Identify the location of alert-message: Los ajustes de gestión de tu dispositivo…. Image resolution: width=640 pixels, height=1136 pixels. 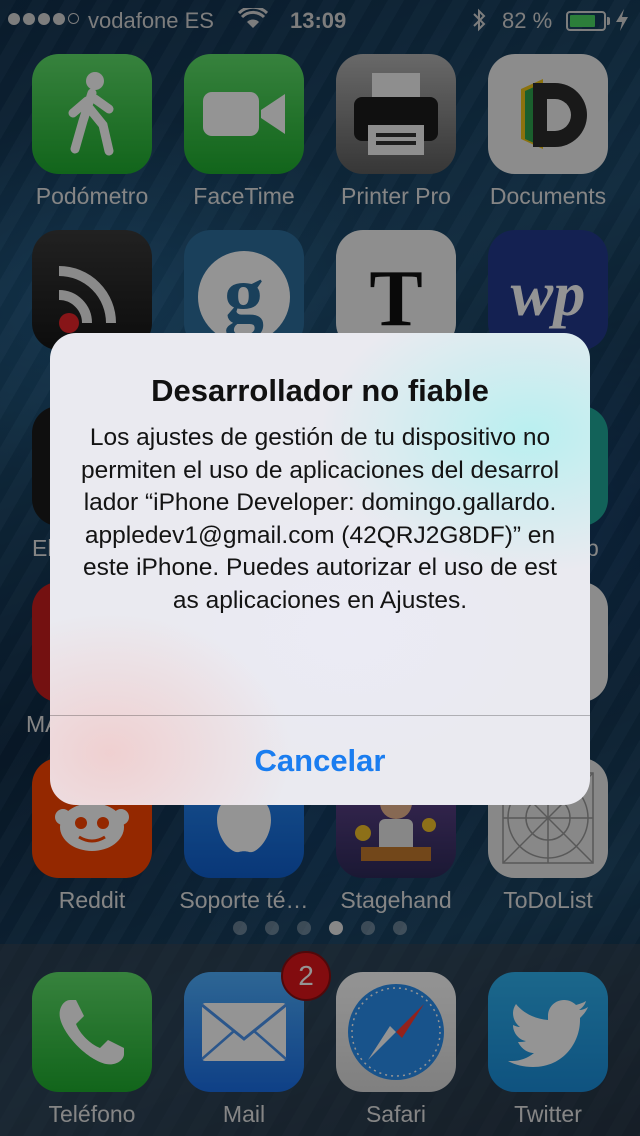
(320, 519).